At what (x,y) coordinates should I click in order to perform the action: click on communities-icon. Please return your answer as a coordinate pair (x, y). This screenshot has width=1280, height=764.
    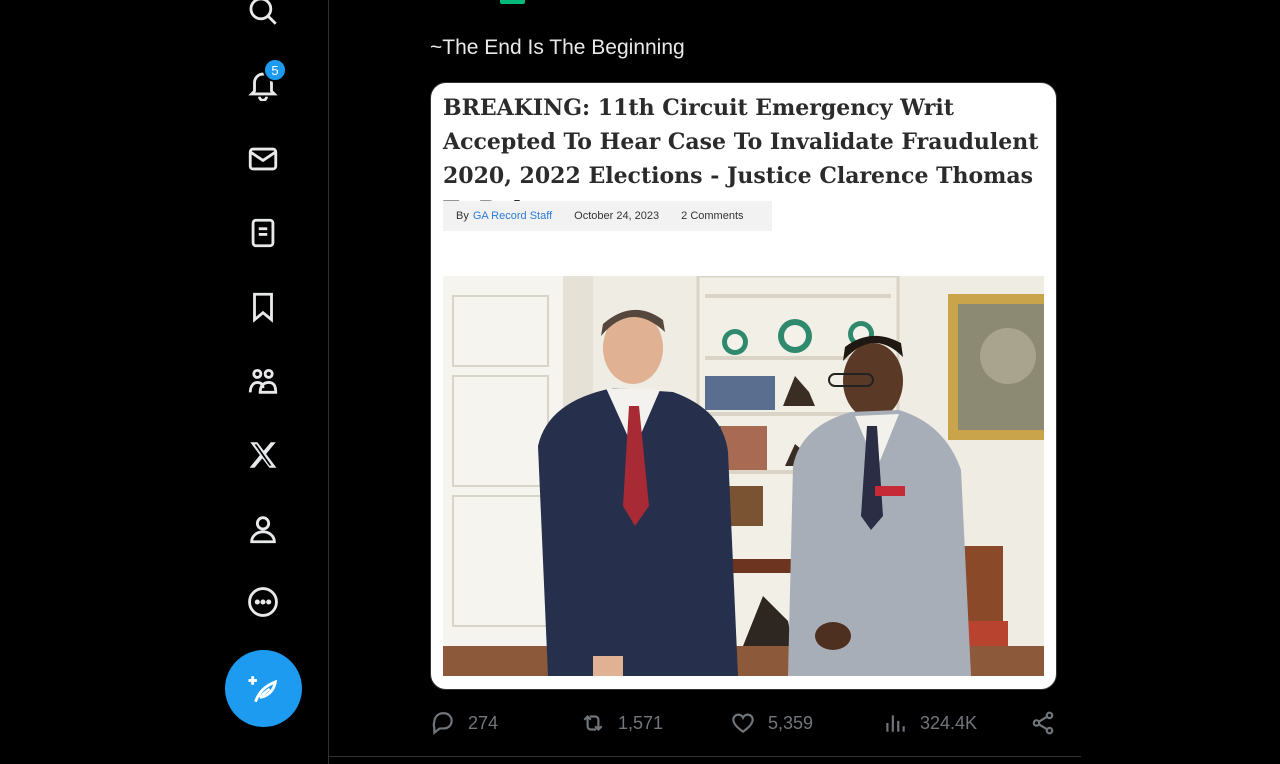
    Looking at the image, I should click on (263, 381).